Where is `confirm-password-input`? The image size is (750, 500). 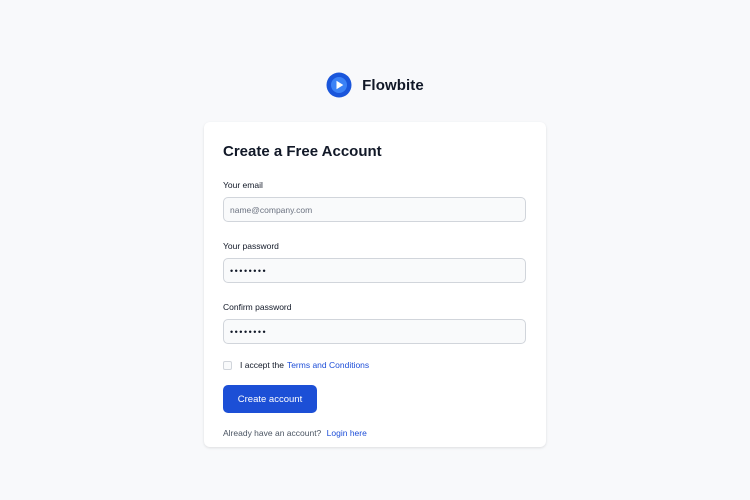 confirm-password-input is located at coordinates (374, 331).